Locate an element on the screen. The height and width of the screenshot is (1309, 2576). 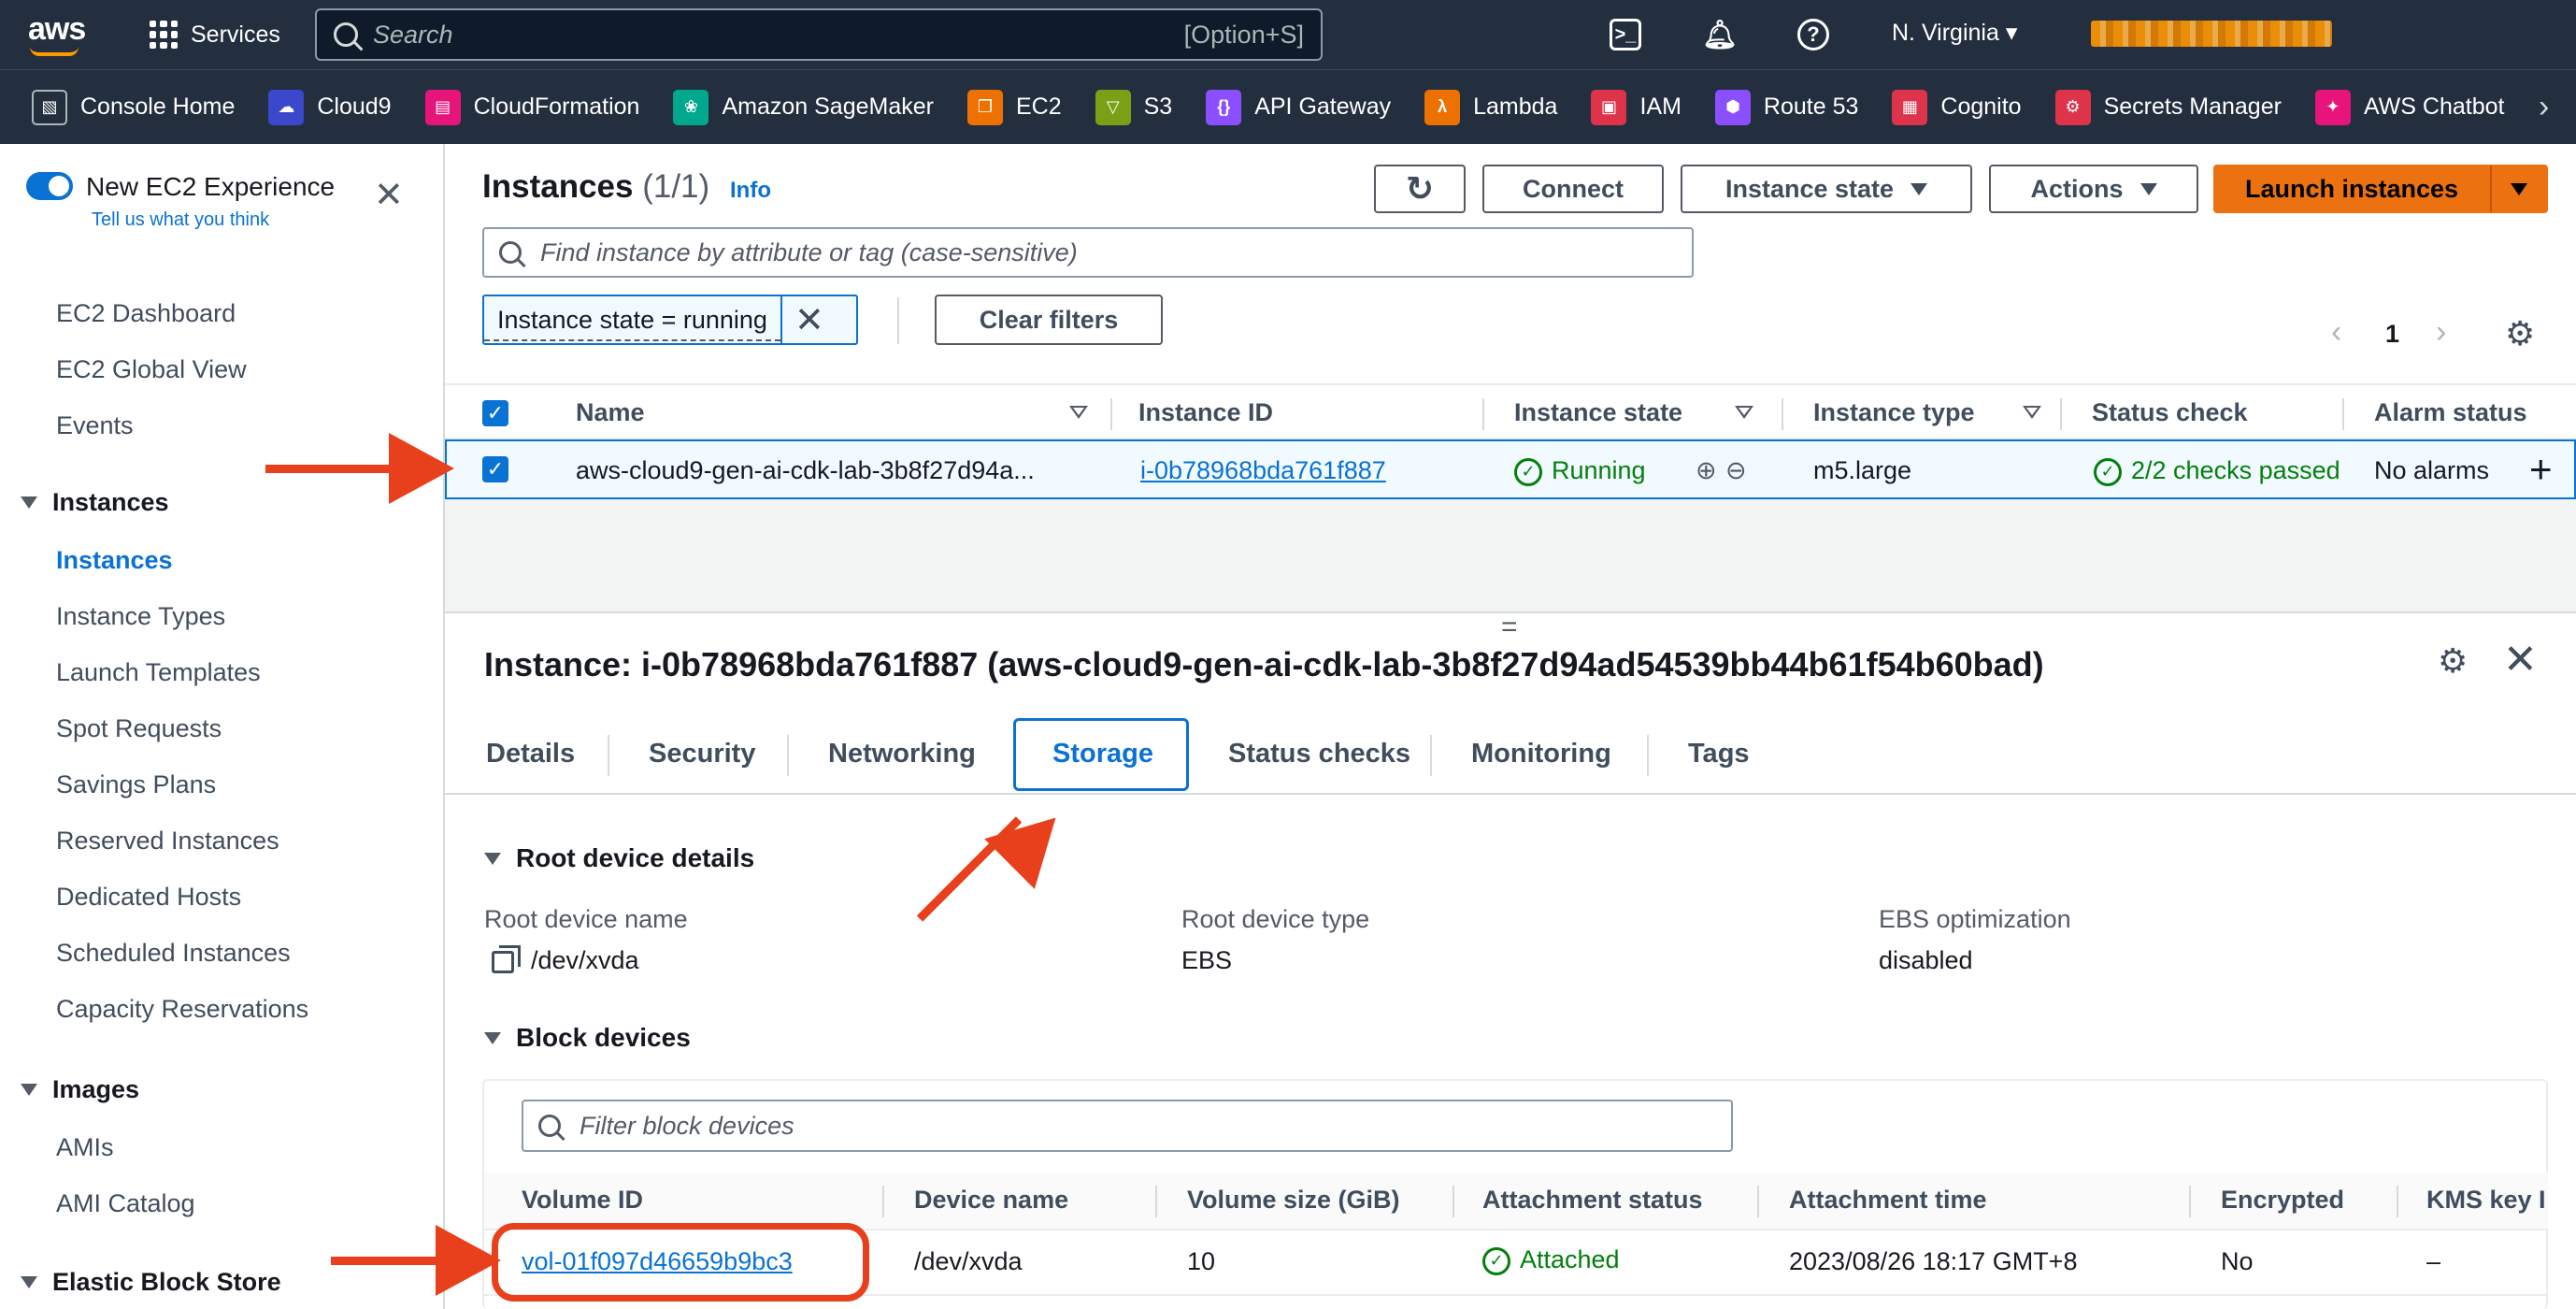
clear-filters-button: Clear filters is located at coordinates (1049, 320).